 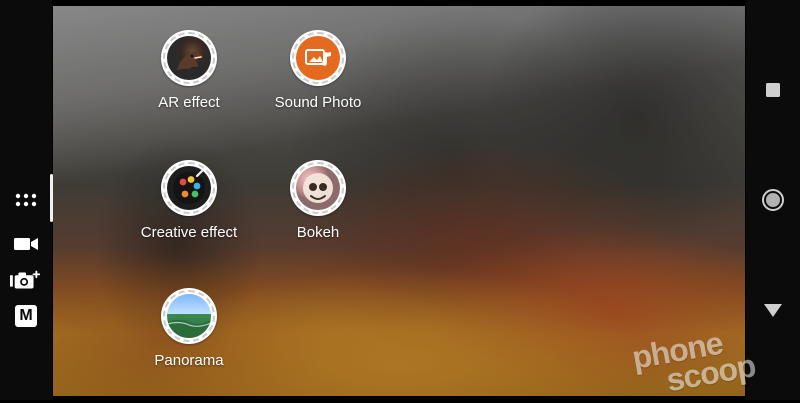 I want to click on mode-grid-button, so click(x=26, y=200).